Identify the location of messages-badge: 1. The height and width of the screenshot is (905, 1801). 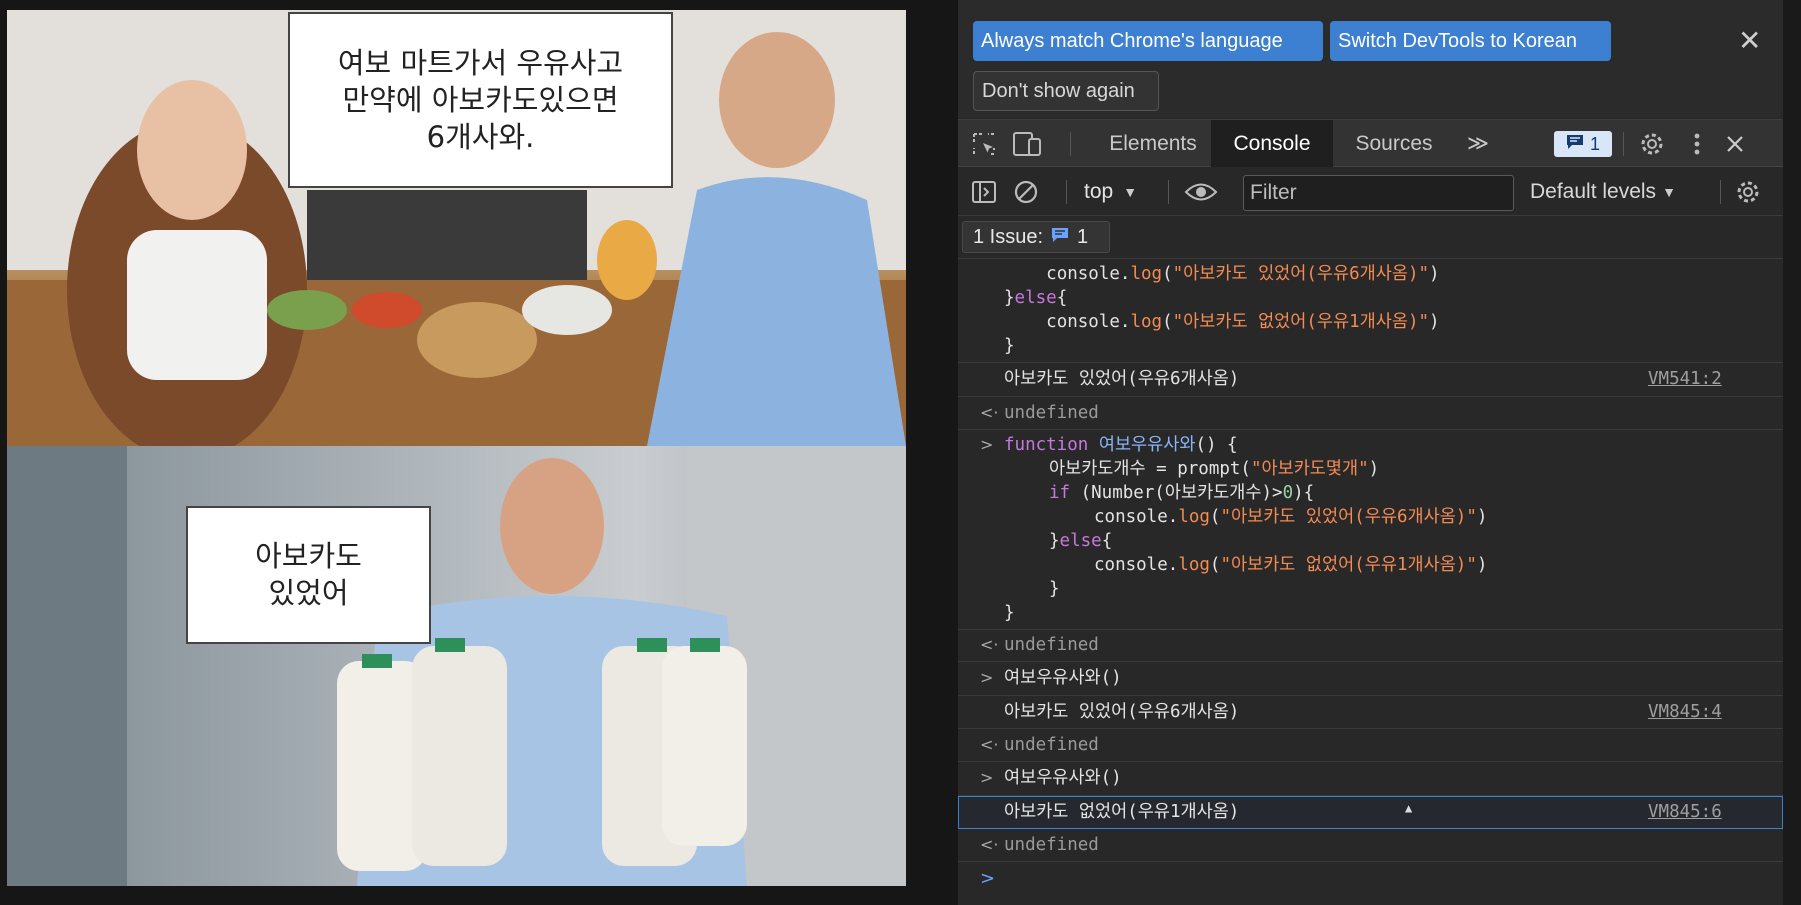
(1583, 144).